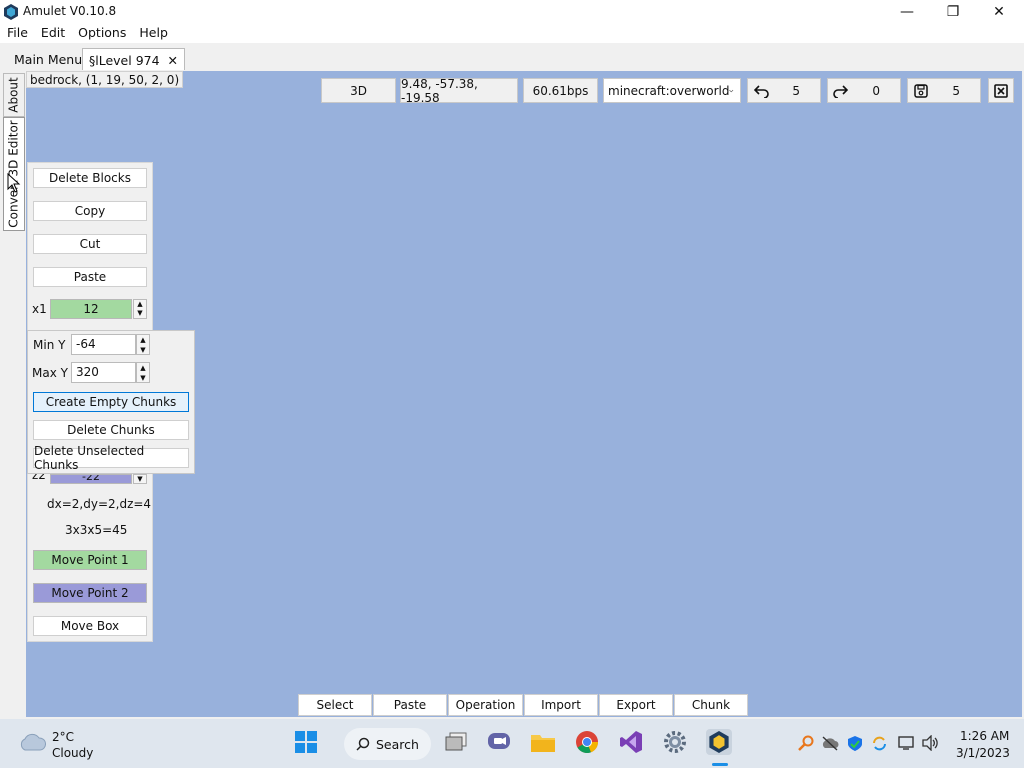  What do you see at coordinates (70, 11) in the screenshot?
I see `window-title: Amulet V0.10.8` at bounding box center [70, 11].